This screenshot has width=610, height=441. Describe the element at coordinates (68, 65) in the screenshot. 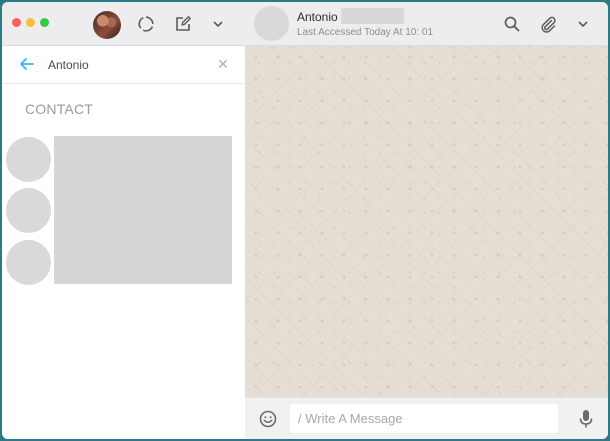

I see `search-input: Antonio` at that location.